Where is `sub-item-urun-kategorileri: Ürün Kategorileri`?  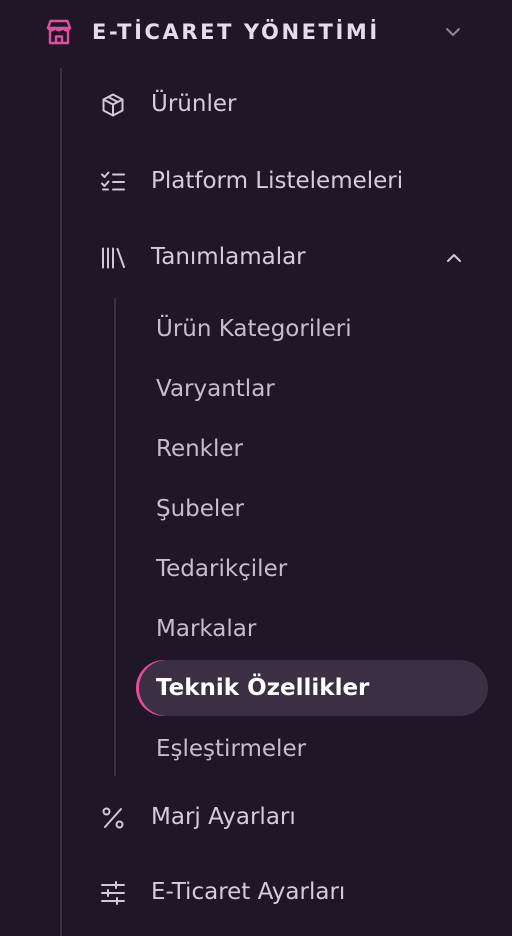 sub-item-urun-kategorileri: Ürün Kategorileri is located at coordinates (312, 329).